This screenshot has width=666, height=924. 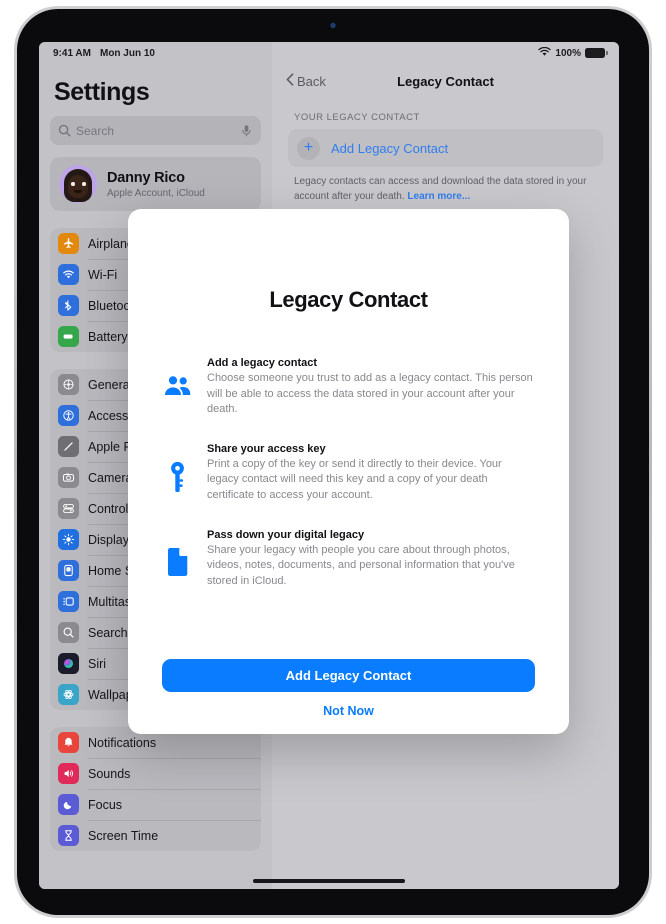 I want to click on section-header: YOUR LEGACY CONTACT, so click(x=357, y=117).